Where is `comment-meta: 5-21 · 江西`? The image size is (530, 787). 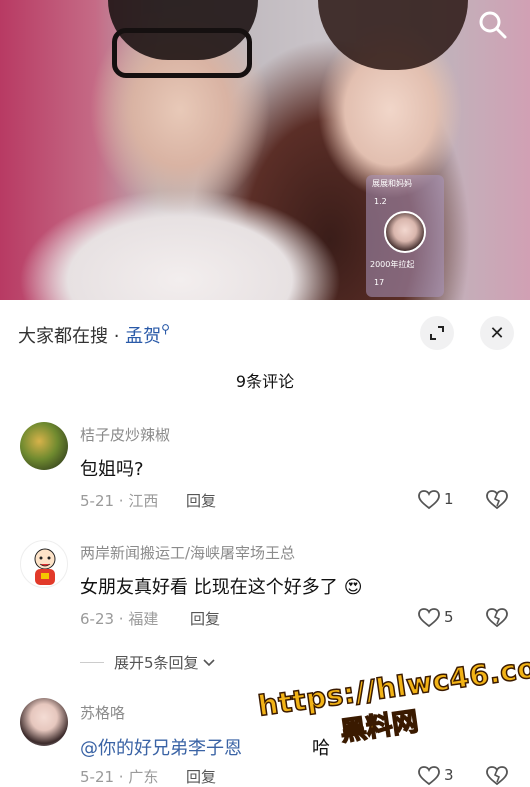 comment-meta: 5-21 · 江西 is located at coordinates (119, 501).